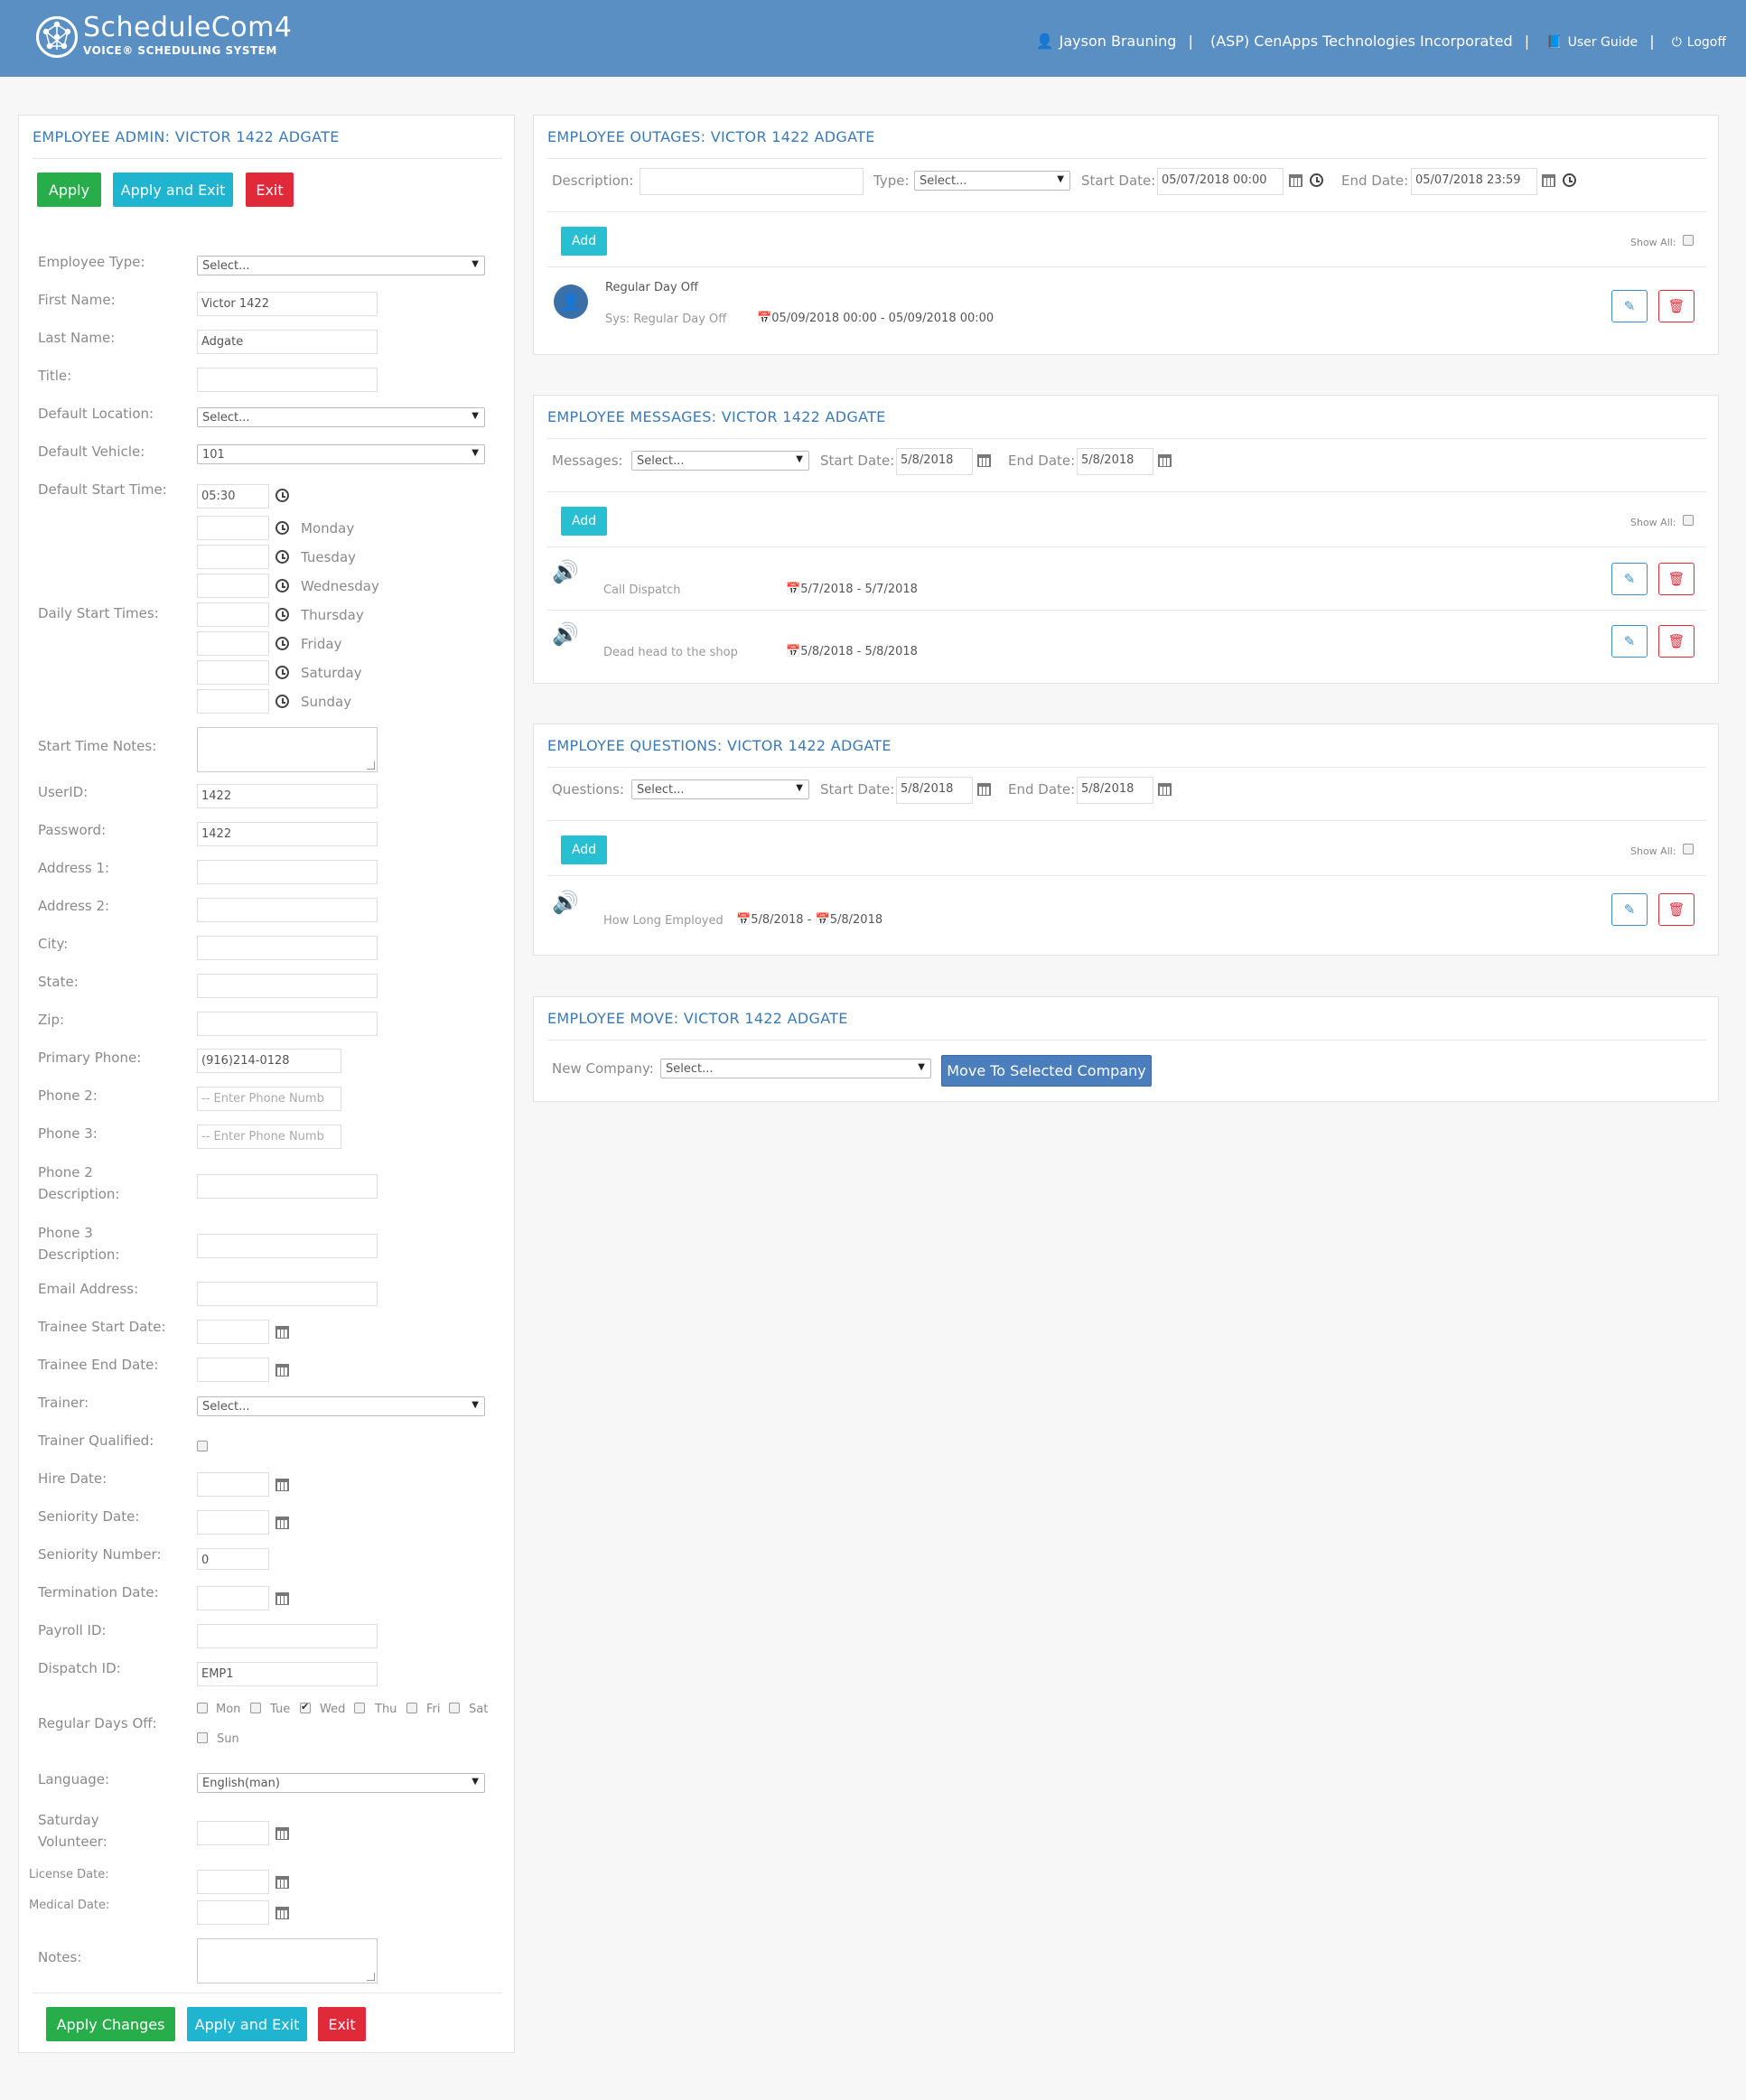 Image resolution: width=1746 pixels, height=2100 pixels. Describe the element at coordinates (287, 1674) in the screenshot. I see `dispatch-id-field: EMP1` at that location.